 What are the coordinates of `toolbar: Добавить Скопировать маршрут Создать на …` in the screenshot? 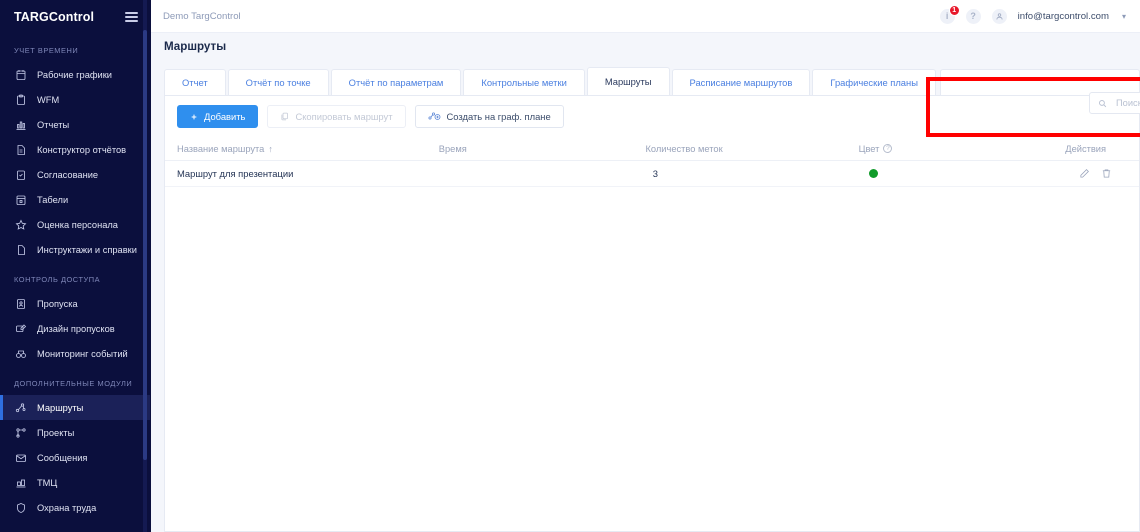 It's located at (652, 116).